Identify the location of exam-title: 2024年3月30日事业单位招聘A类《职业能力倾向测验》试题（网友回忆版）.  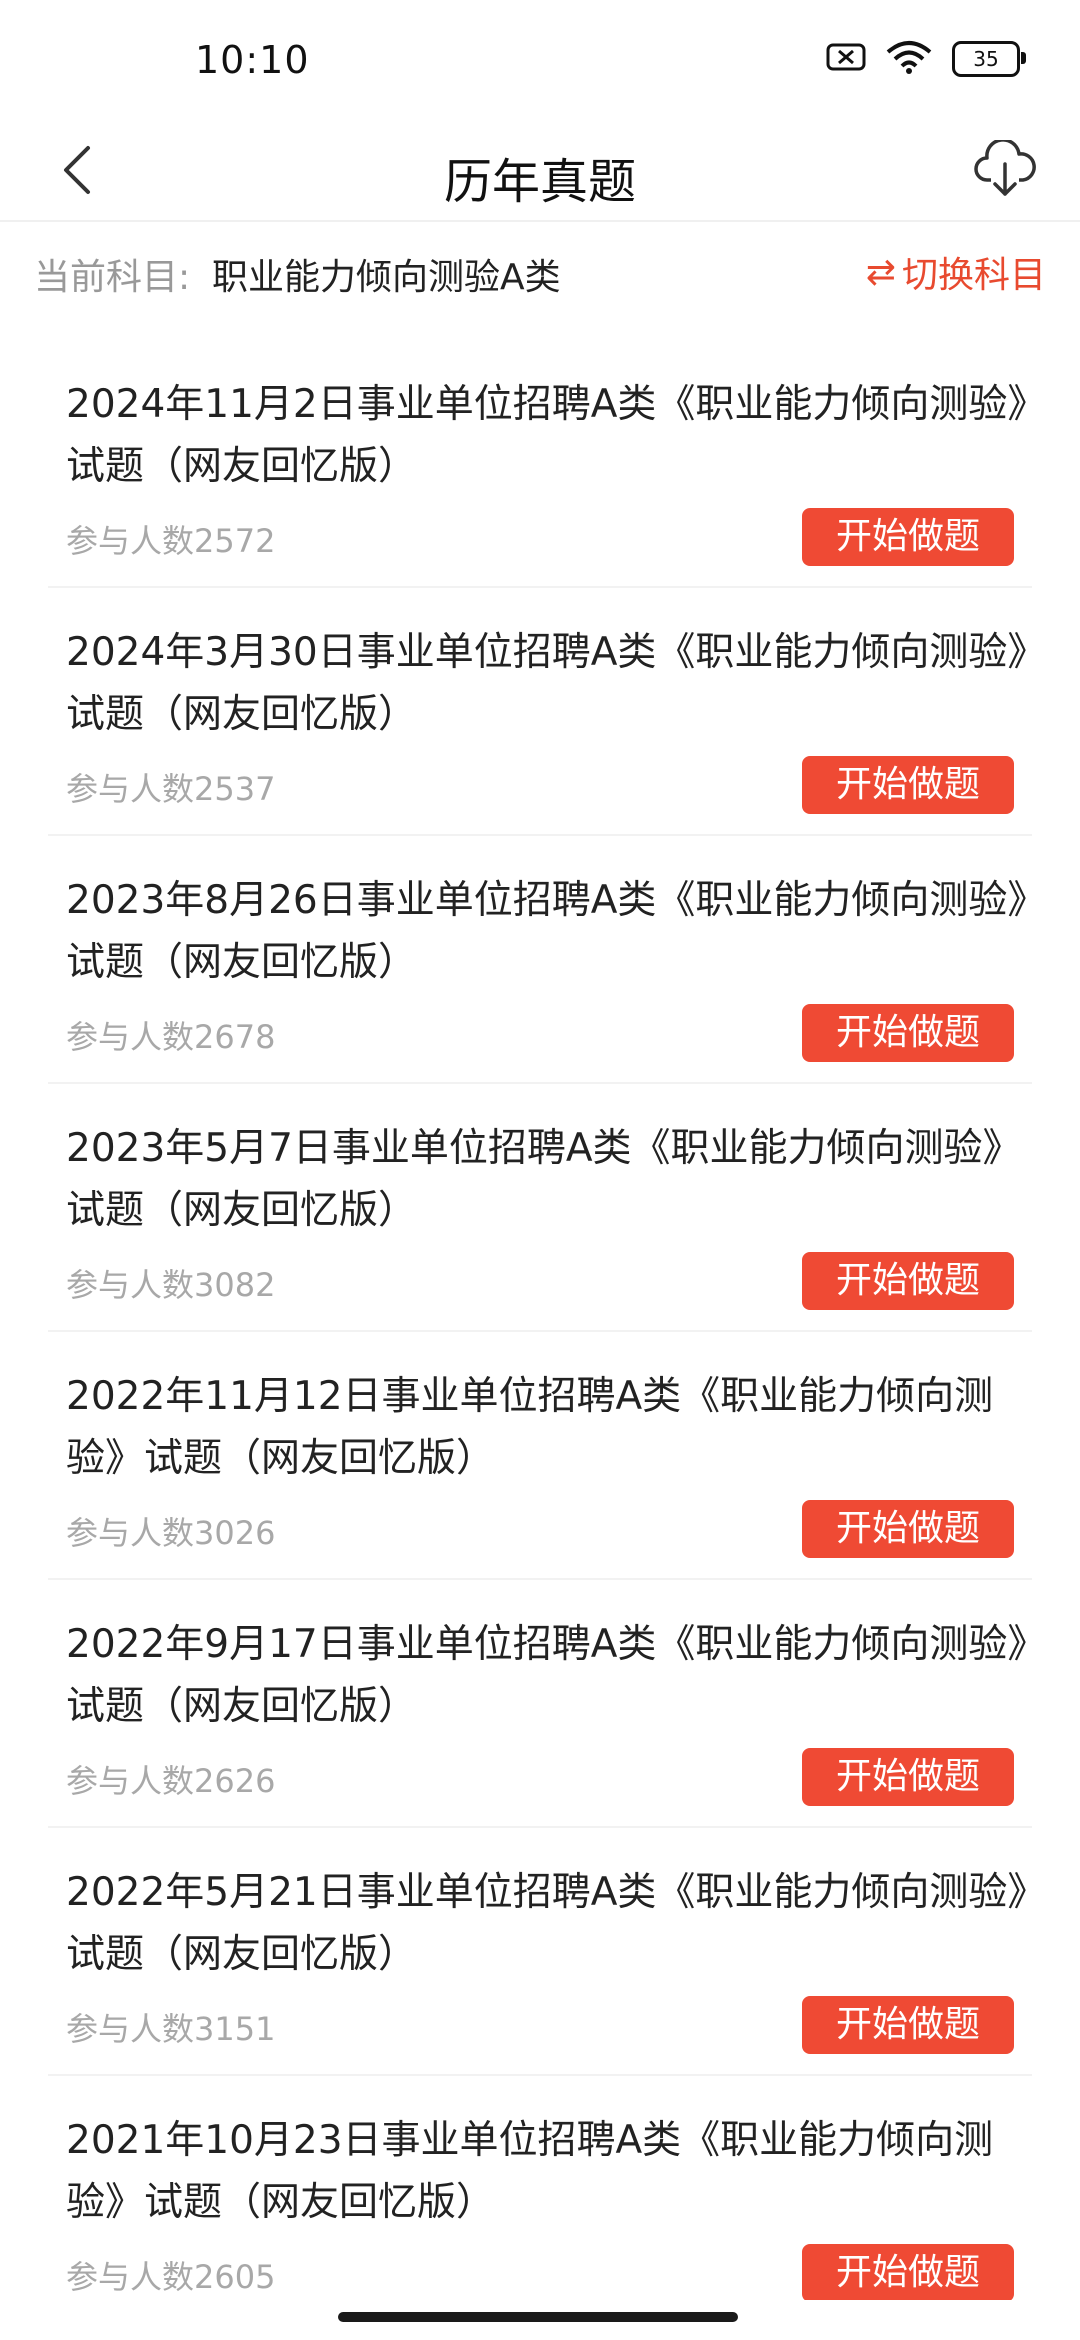
(551, 684).